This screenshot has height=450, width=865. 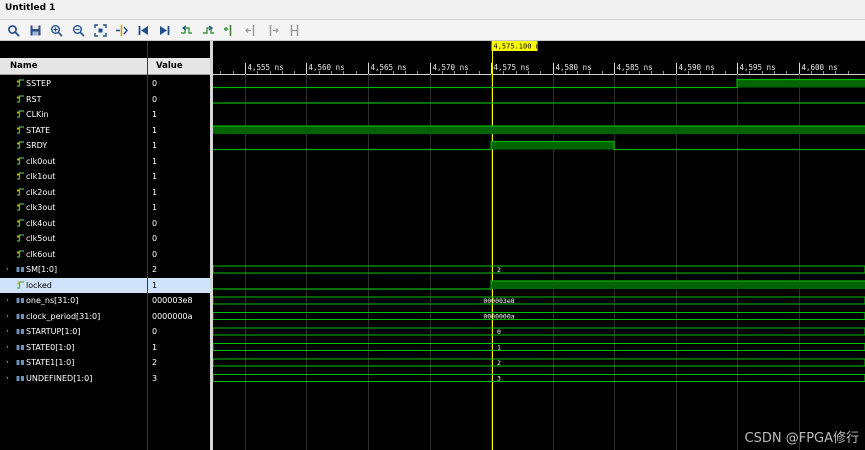 I want to click on zoom-fit-button, so click(x=100, y=30).